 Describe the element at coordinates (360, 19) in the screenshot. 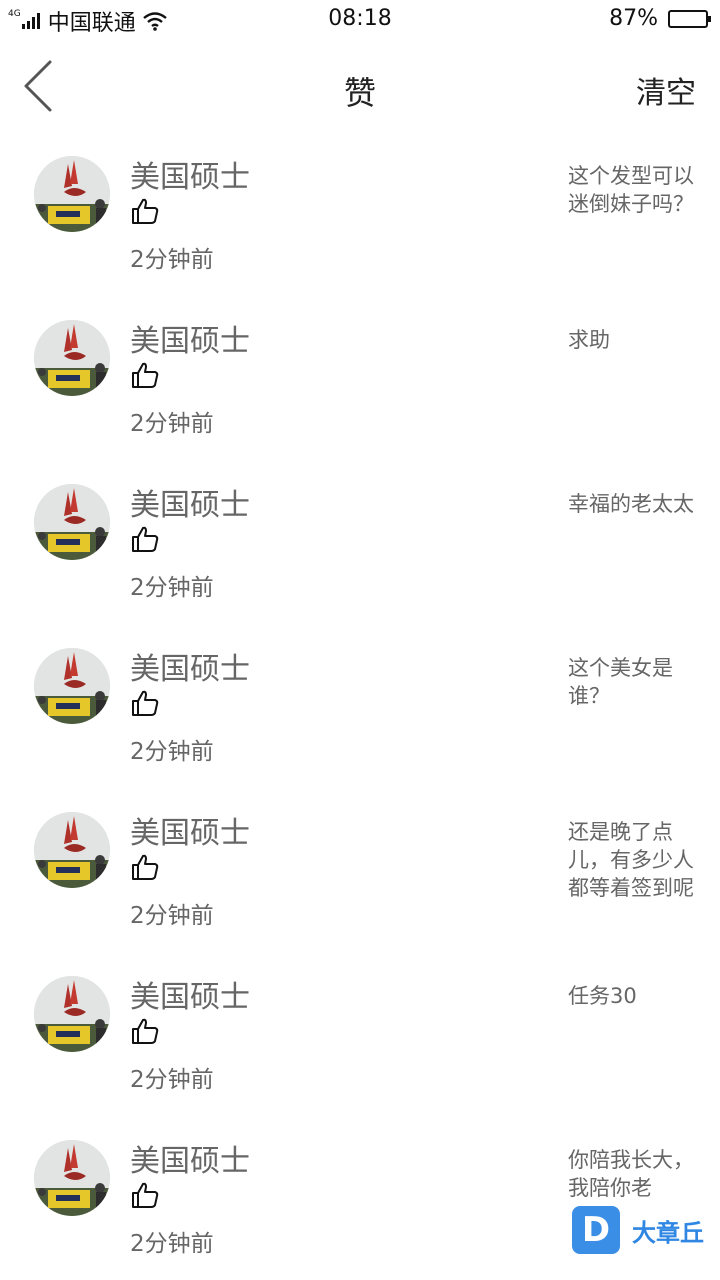

I see `status-bar: 4G 中国联通 08:18 87%` at that location.